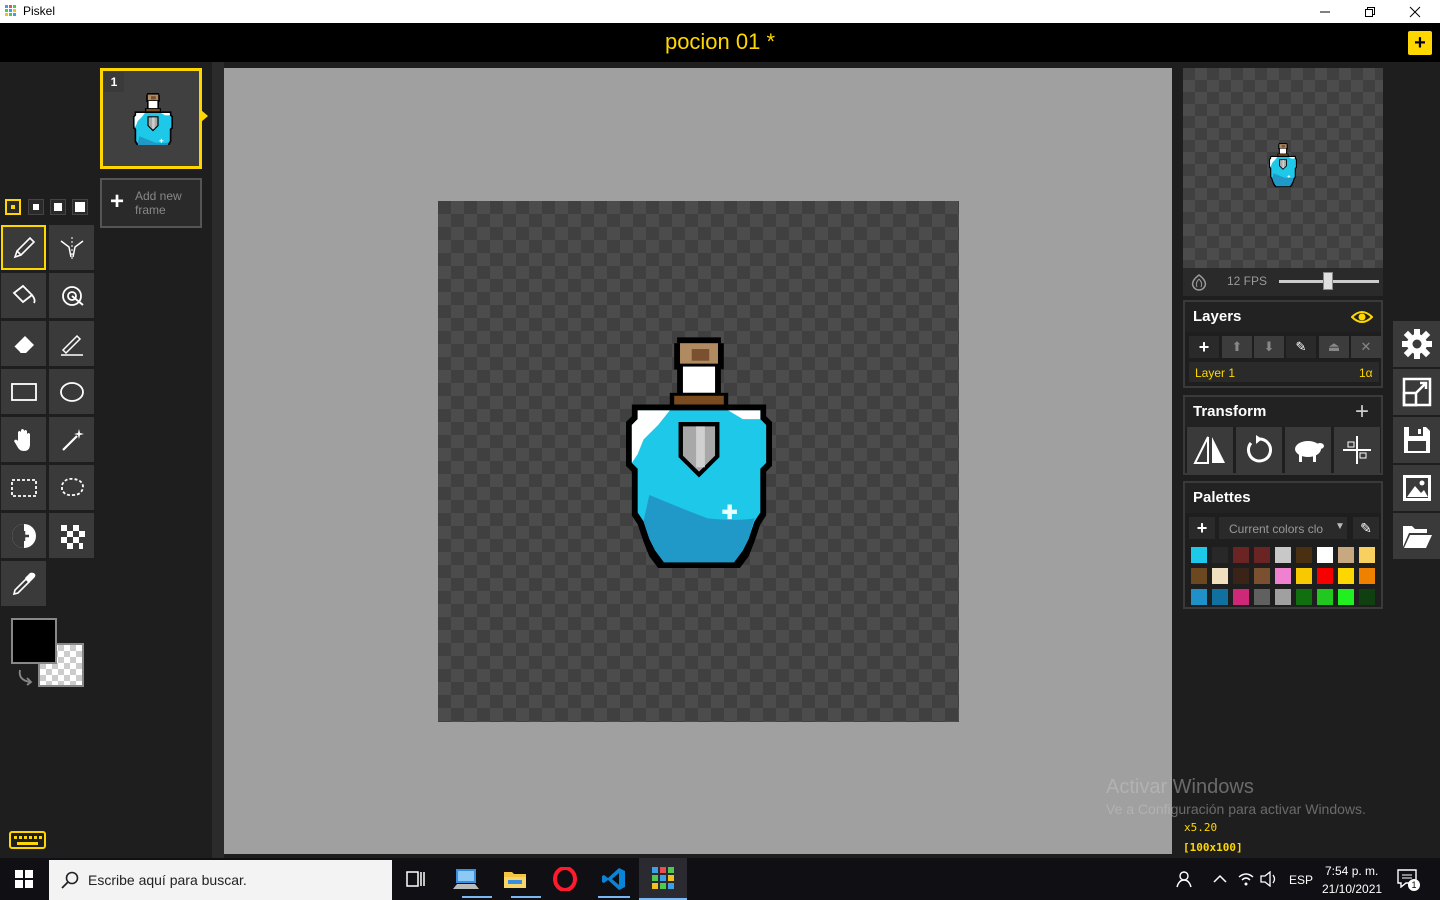  What do you see at coordinates (1204, 347) in the screenshot?
I see `add-layer-button: +` at bounding box center [1204, 347].